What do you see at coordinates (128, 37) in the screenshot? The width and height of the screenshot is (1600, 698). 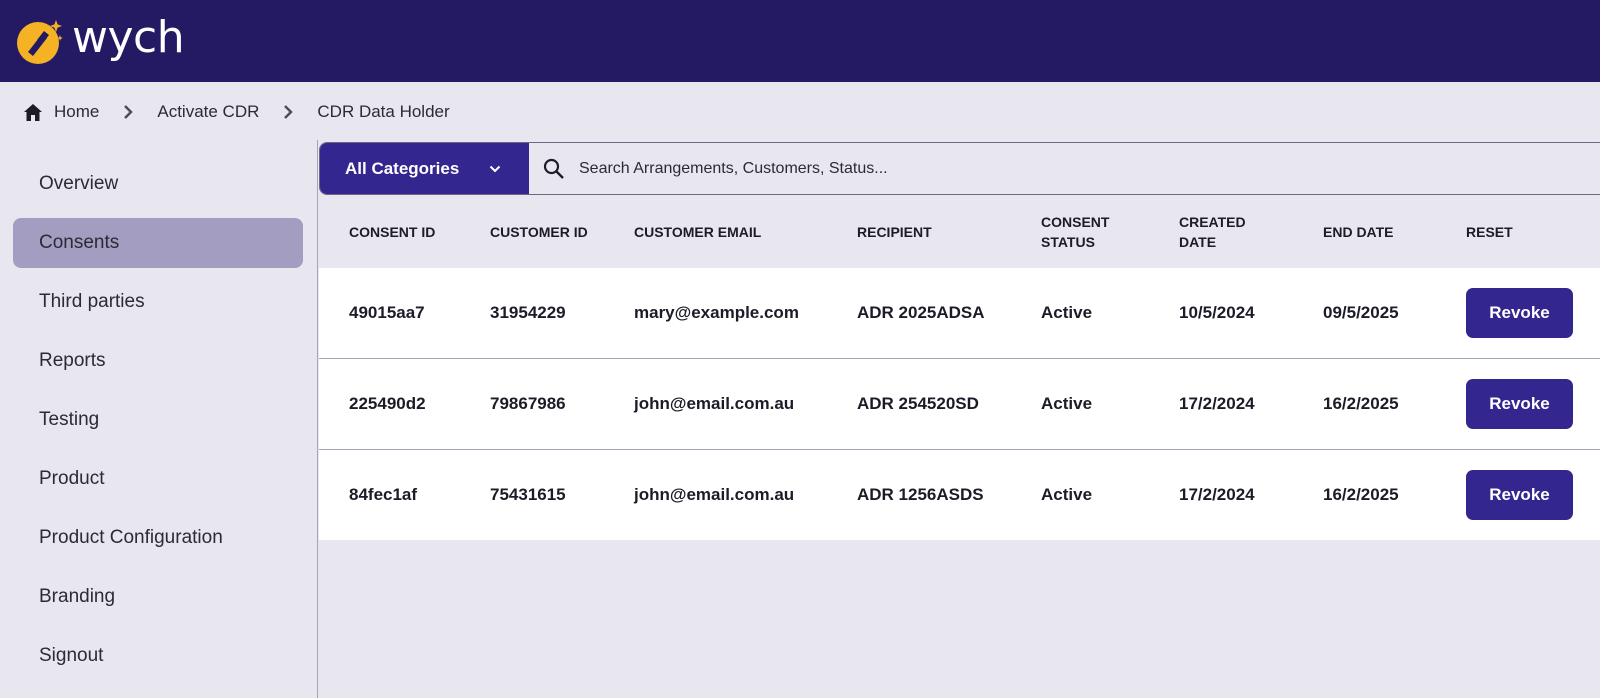 I see `brand-name: wych` at bounding box center [128, 37].